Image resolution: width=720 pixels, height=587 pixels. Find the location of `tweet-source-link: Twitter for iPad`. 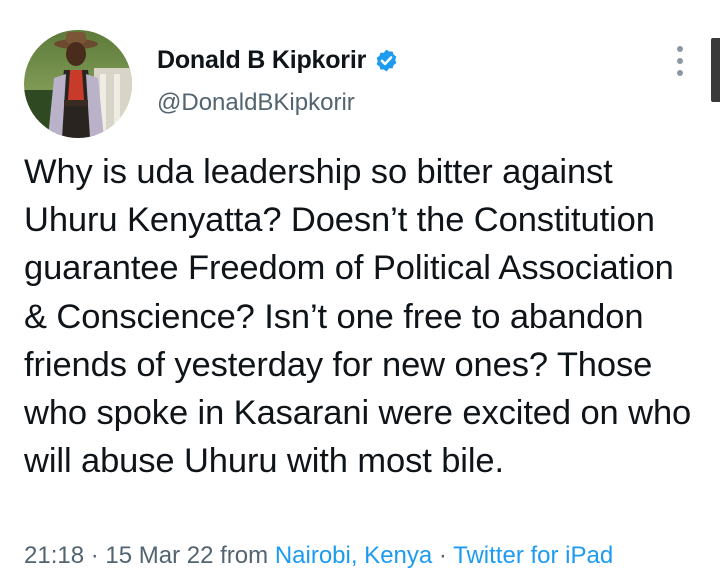

tweet-source-link: Twitter for iPad is located at coordinates (533, 555).